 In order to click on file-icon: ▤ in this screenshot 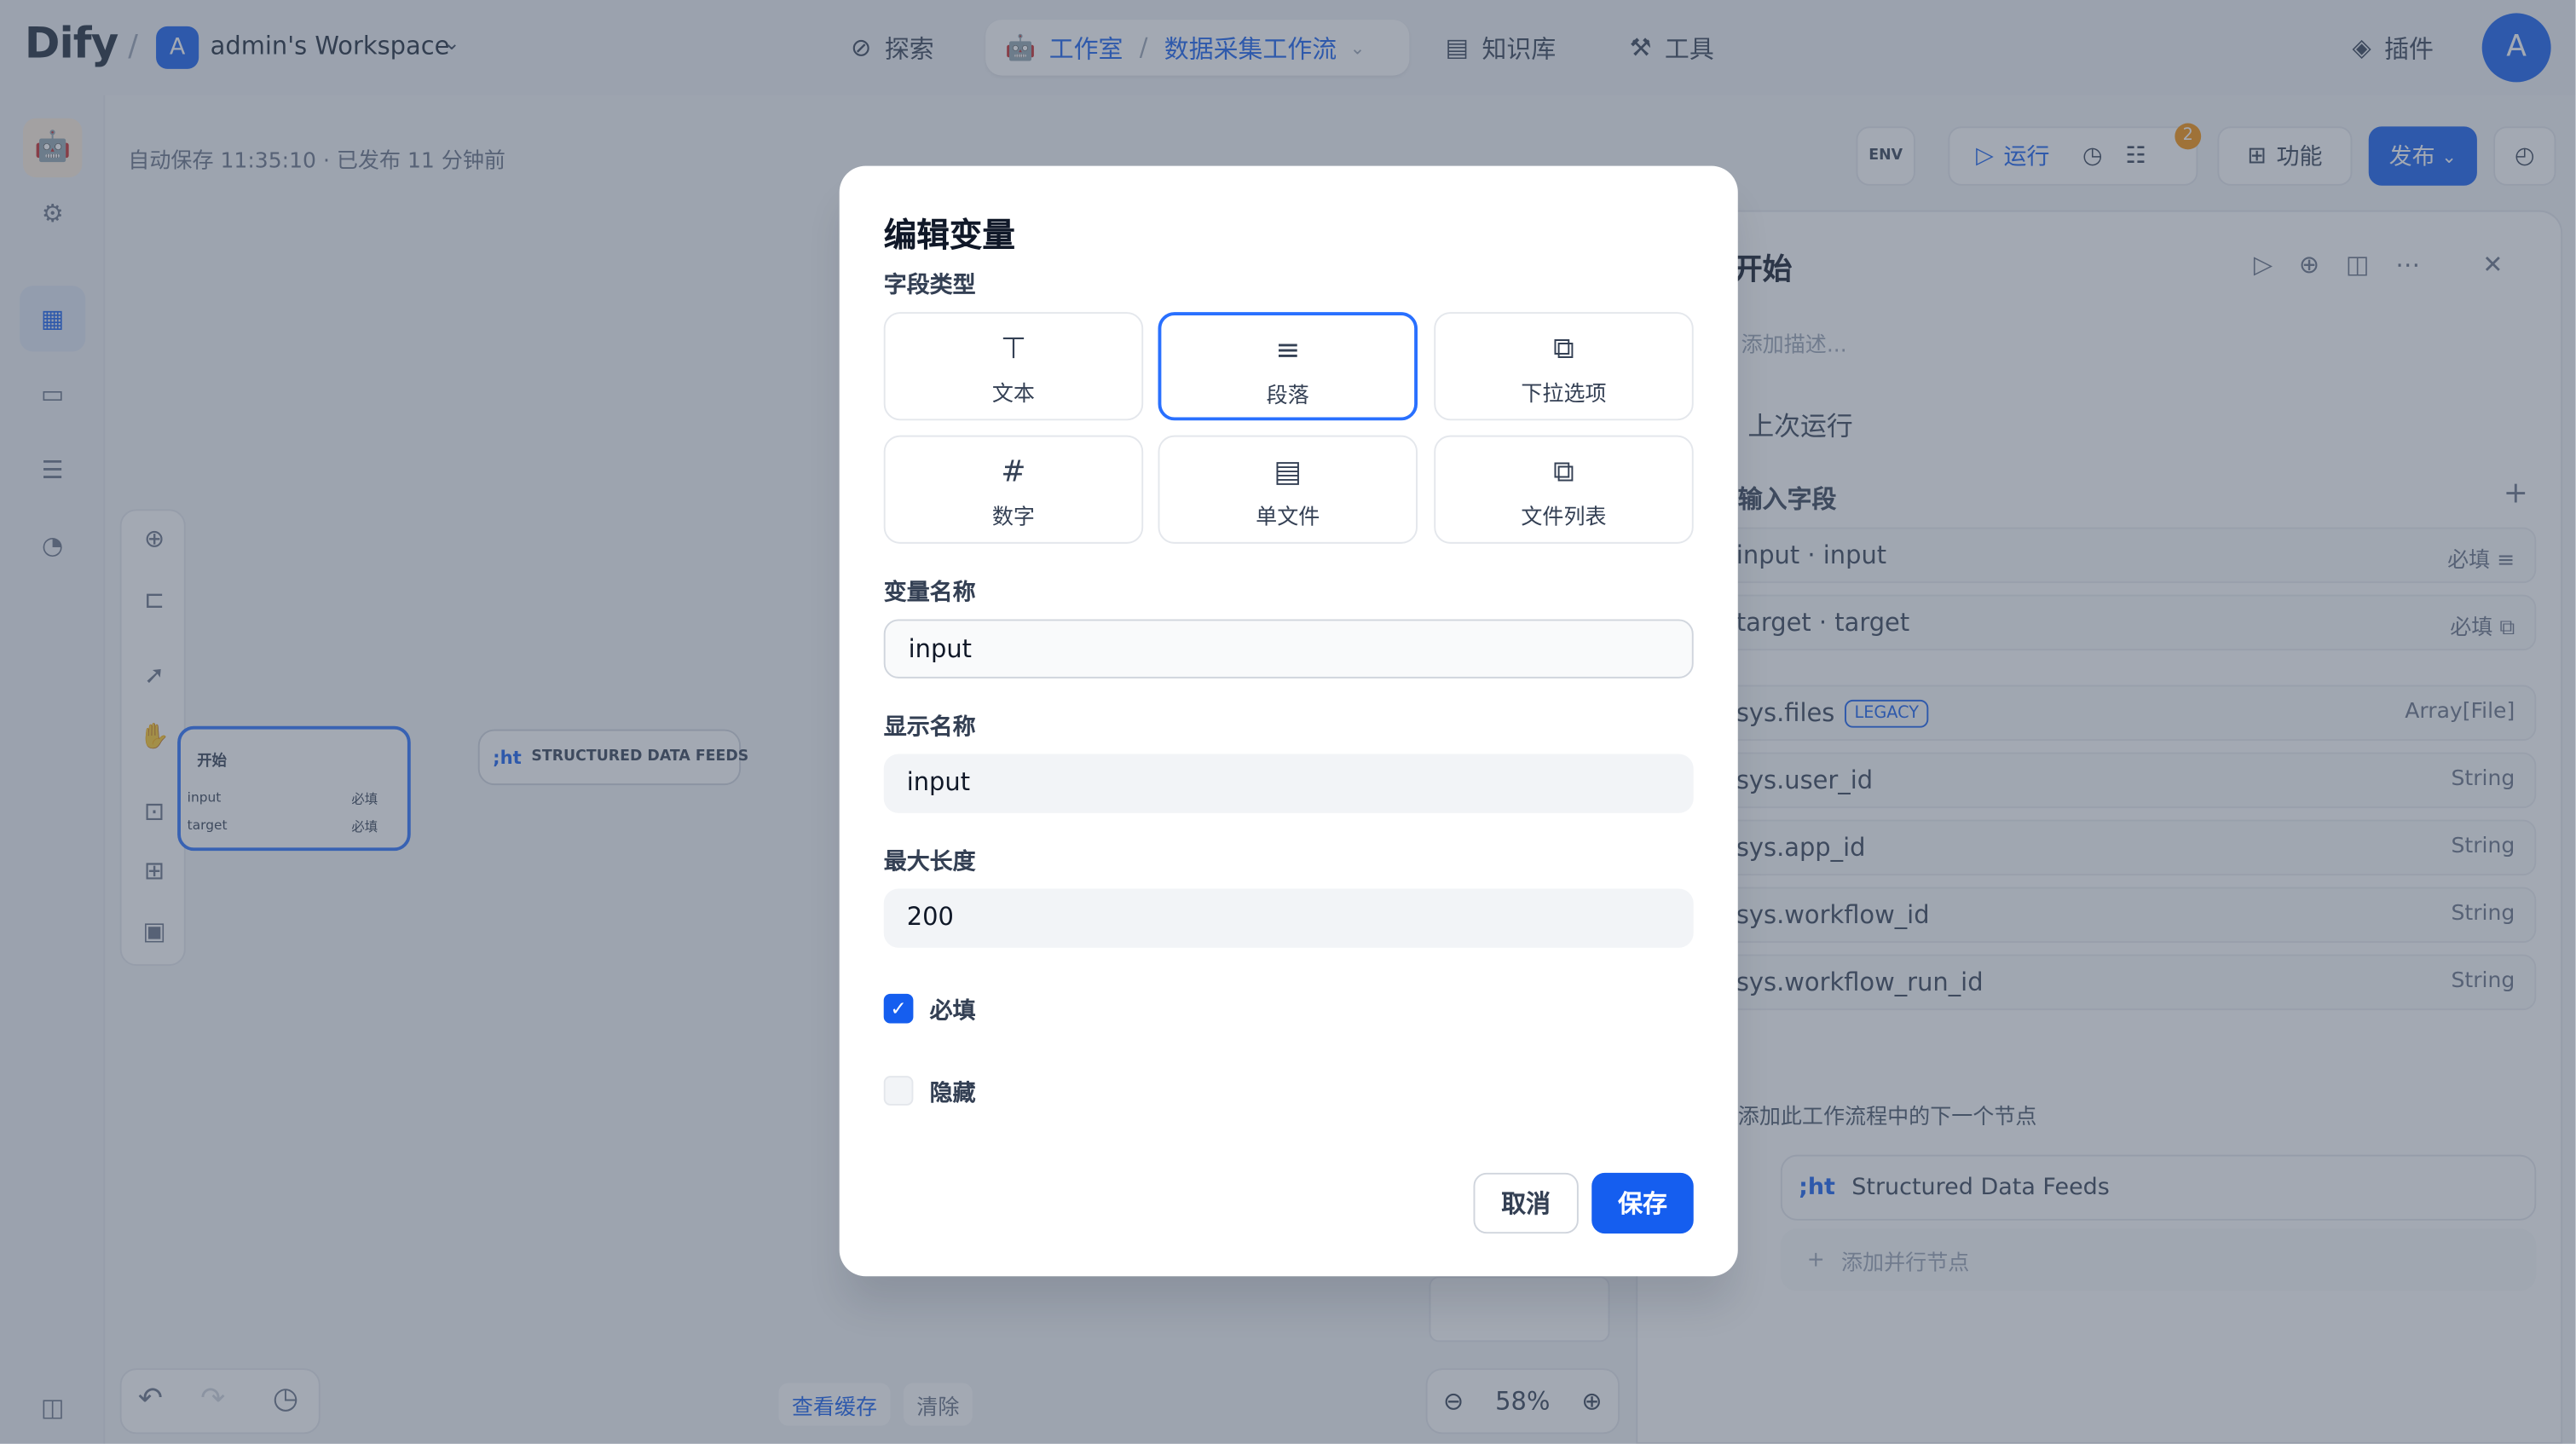, I will do `click(1288, 472)`.